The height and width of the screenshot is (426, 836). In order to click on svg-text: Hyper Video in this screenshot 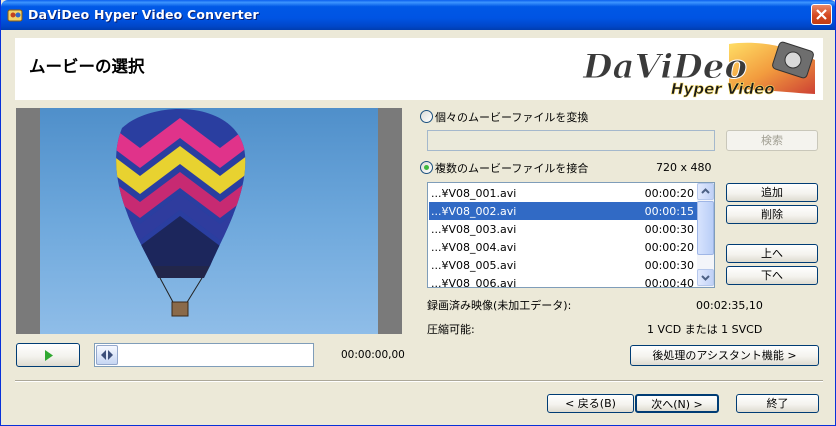, I will do `click(723, 89)`.